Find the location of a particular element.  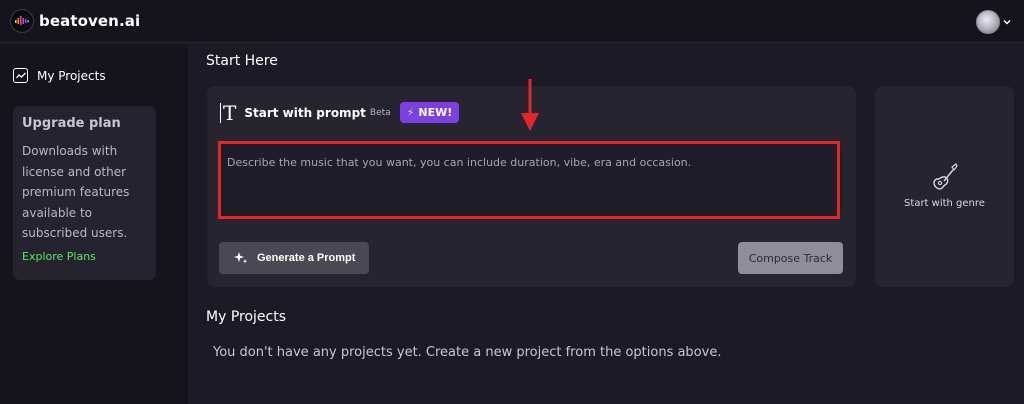

start-with-genre-card: Start with genre is located at coordinates (944, 186).